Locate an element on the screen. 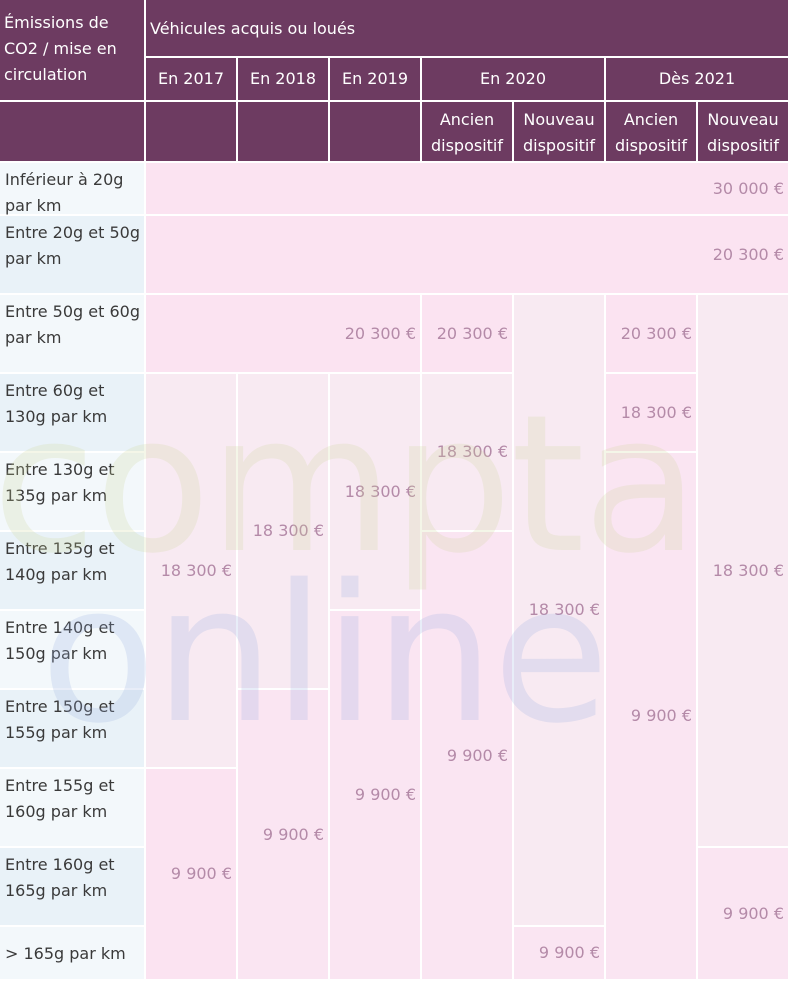  subheader-2020-new: Nouveau dispositif is located at coordinates (560, 132).